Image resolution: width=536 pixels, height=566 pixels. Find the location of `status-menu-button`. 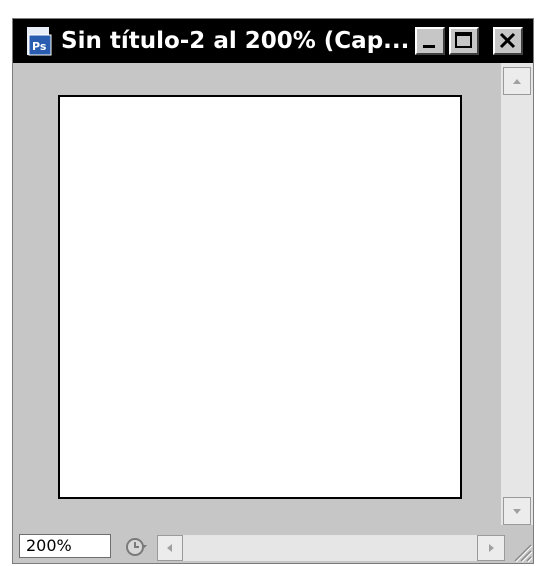

status-menu-button is located at coordinates (136, 547).